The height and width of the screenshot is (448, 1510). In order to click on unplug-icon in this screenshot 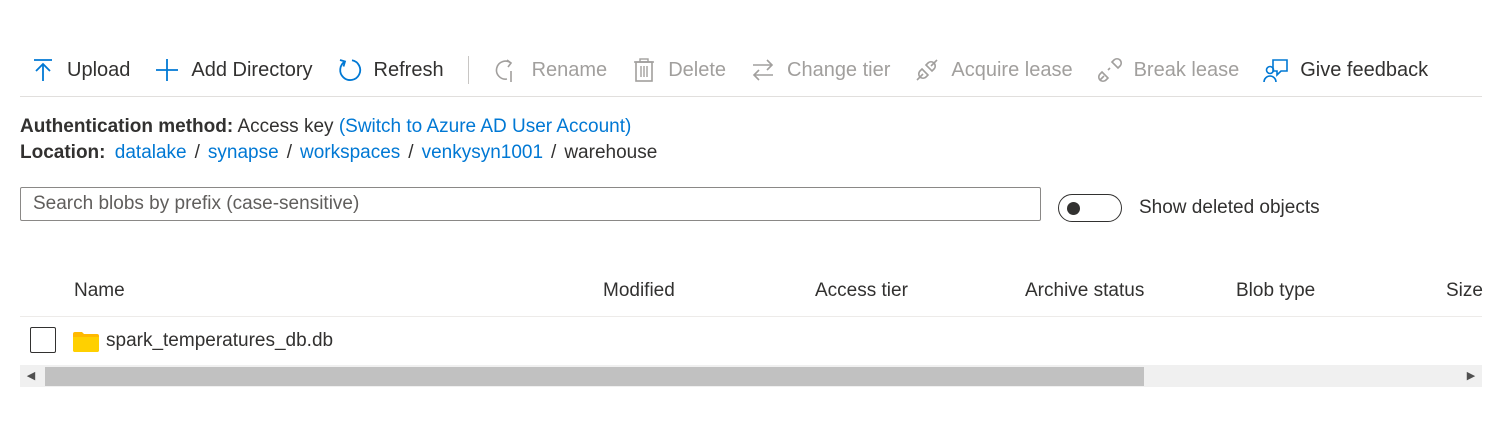, I will do `click(1109, 70)`.